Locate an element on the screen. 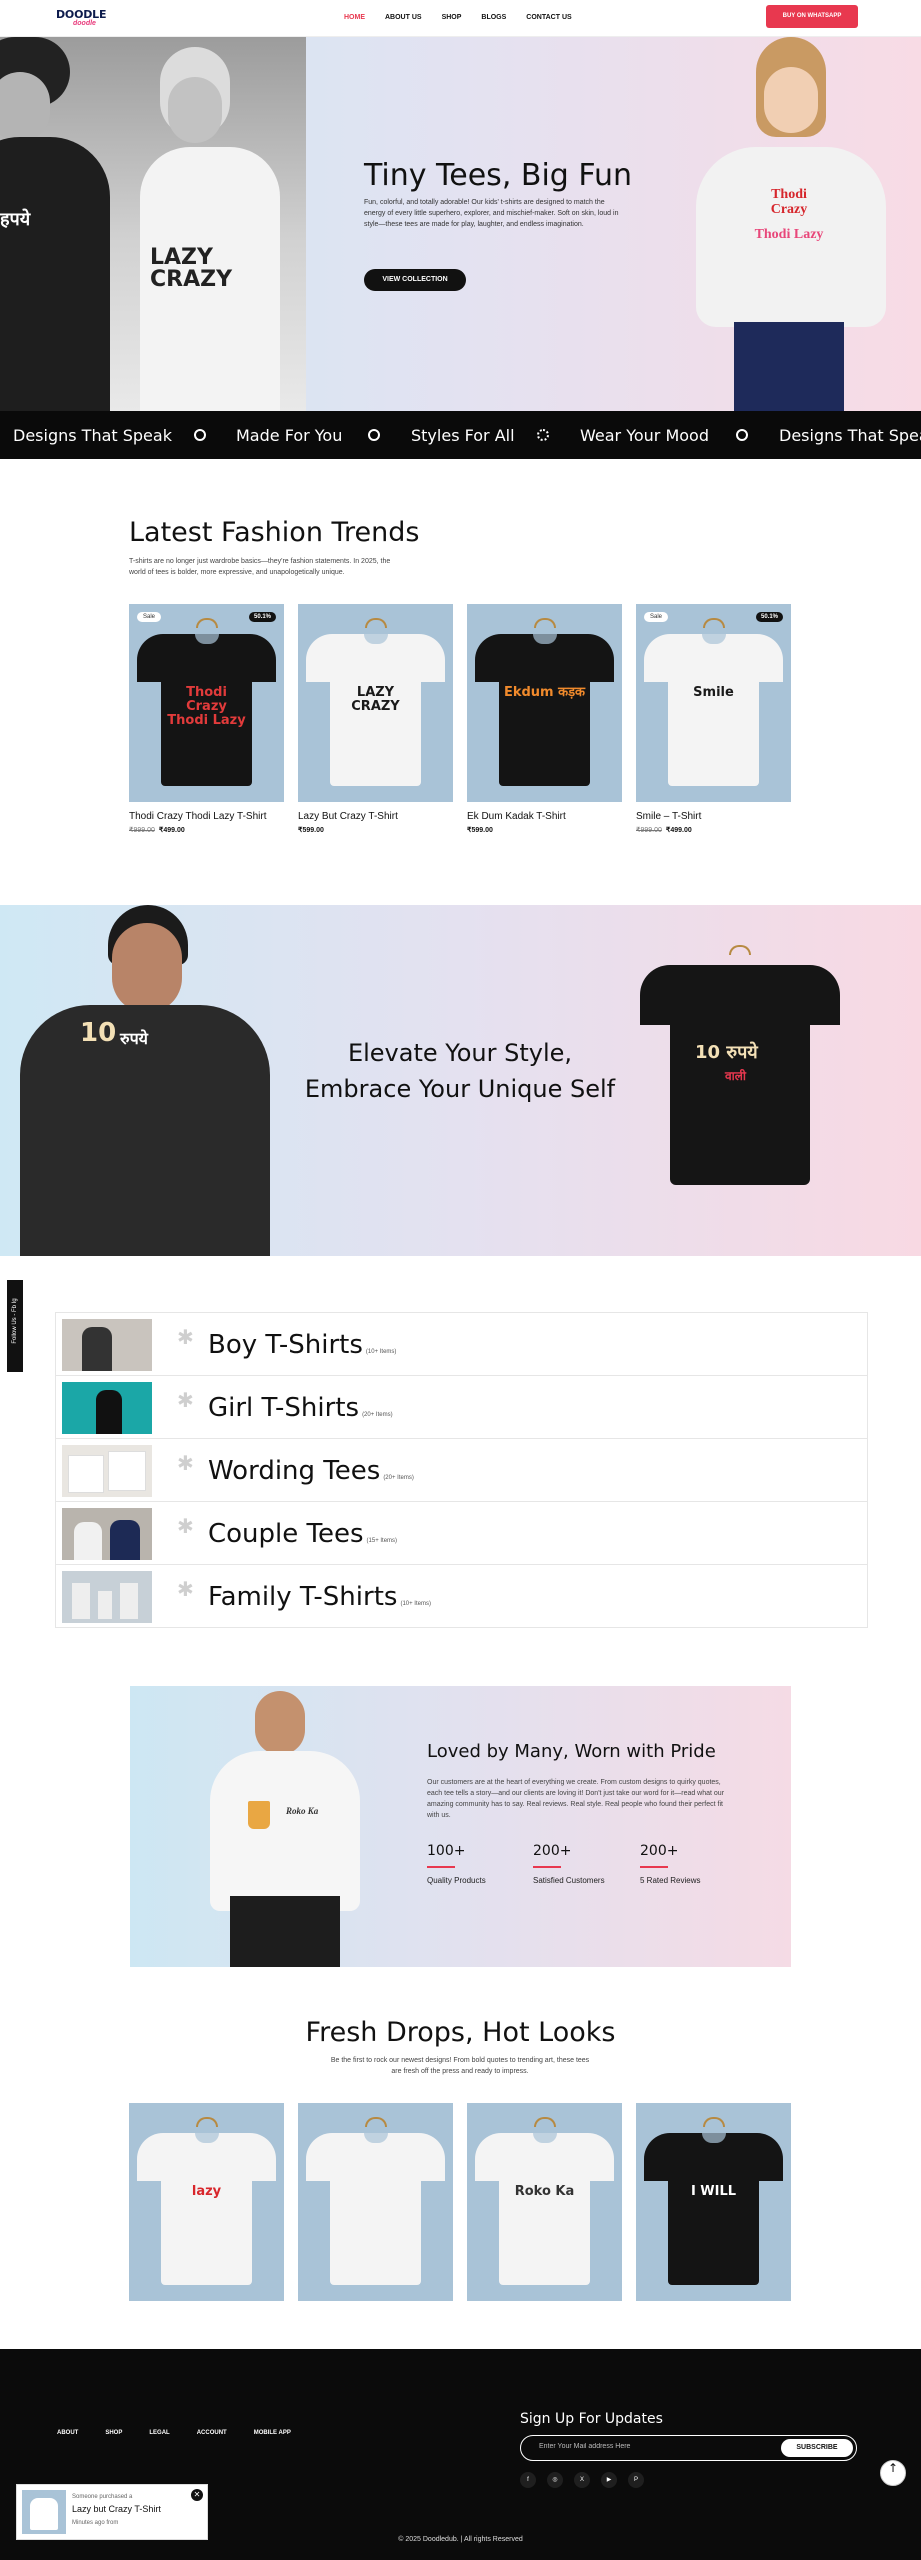  shirt-print: I WILL is located at coordinates (713, 2191).